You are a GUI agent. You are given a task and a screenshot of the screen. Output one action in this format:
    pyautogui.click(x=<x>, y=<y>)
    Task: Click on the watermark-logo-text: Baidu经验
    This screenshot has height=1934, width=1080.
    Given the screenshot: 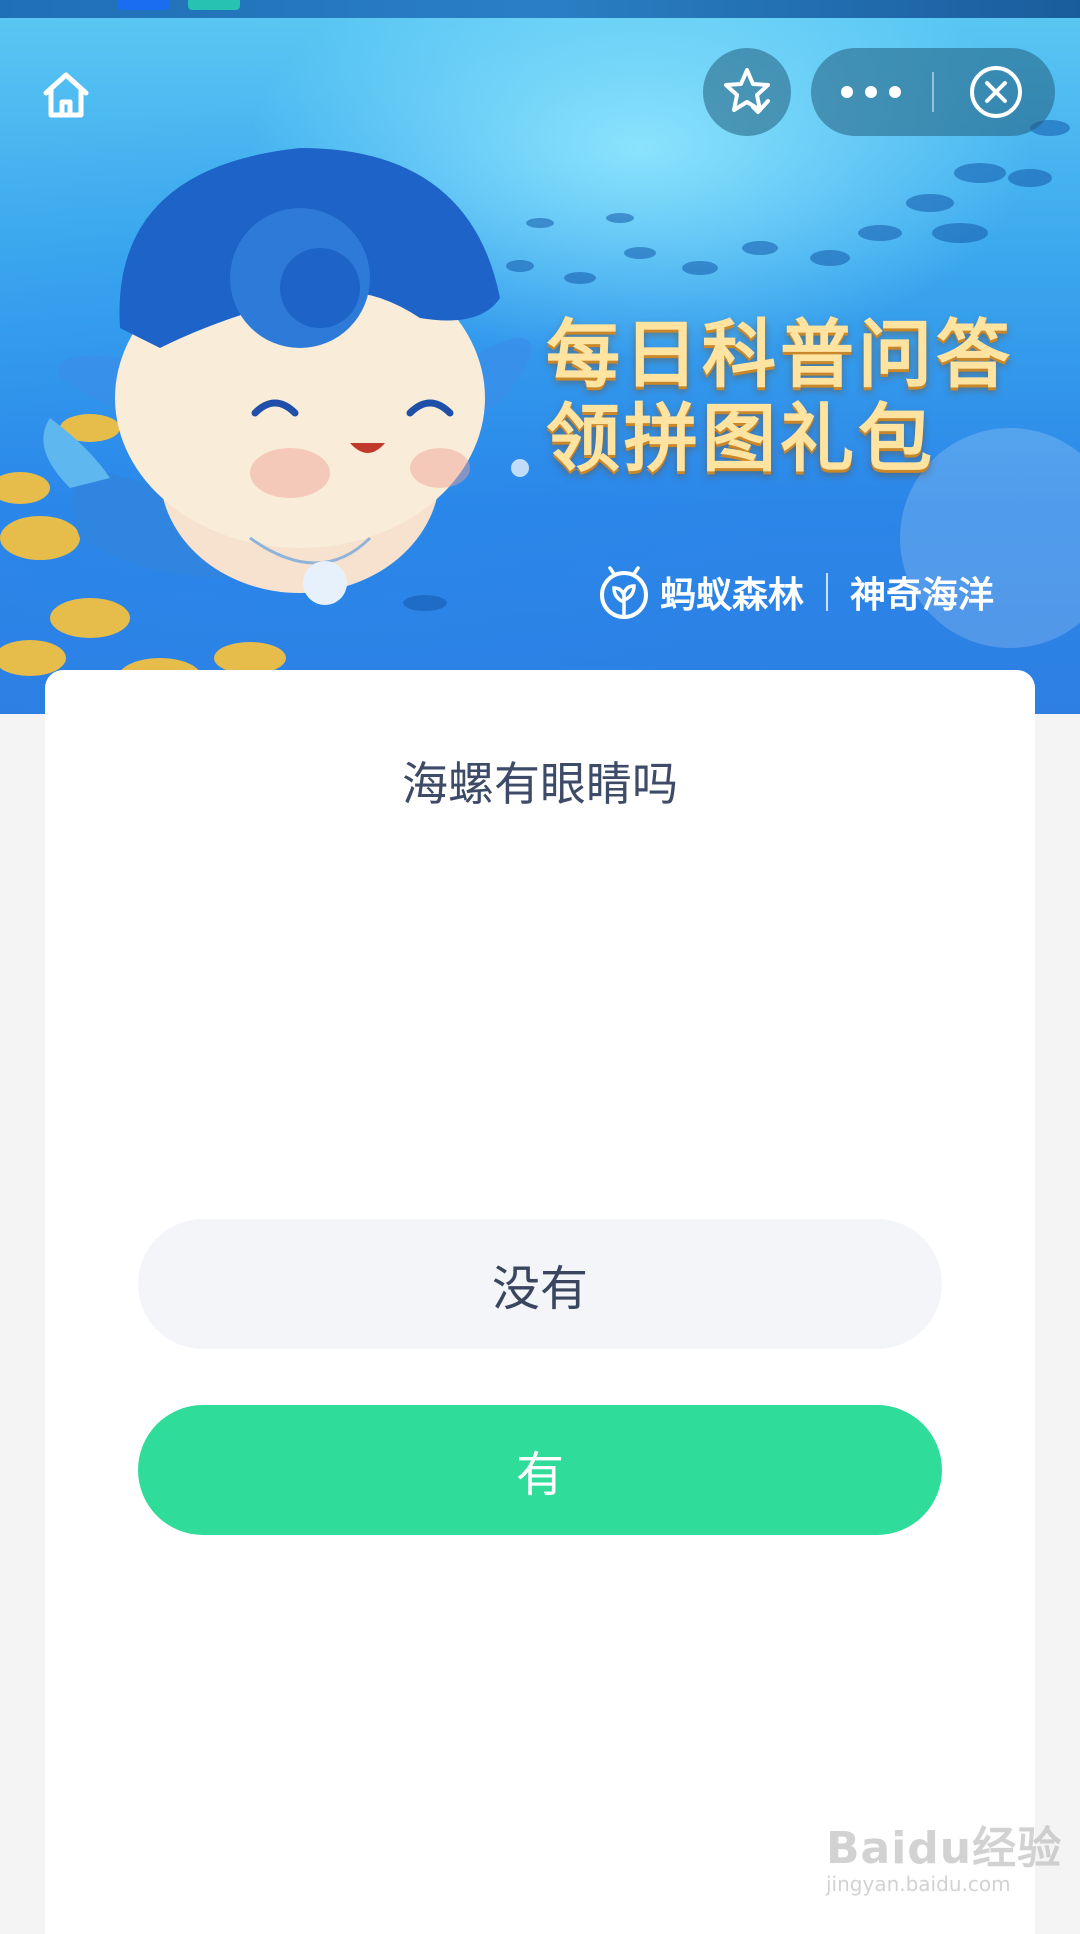 What is the action you would take?
    pyautogui.click(x=944, y=1848)
    